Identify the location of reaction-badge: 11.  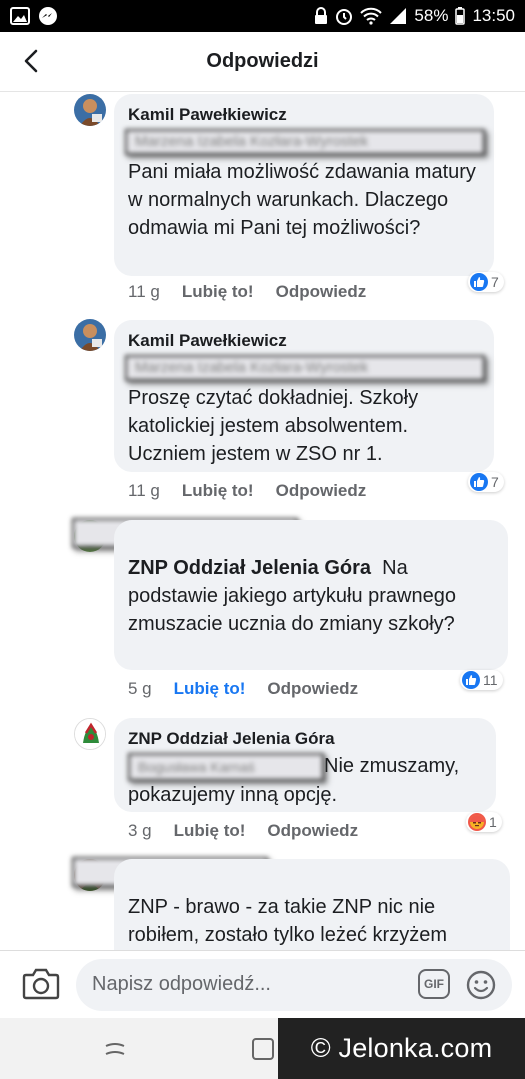
(481, 680).